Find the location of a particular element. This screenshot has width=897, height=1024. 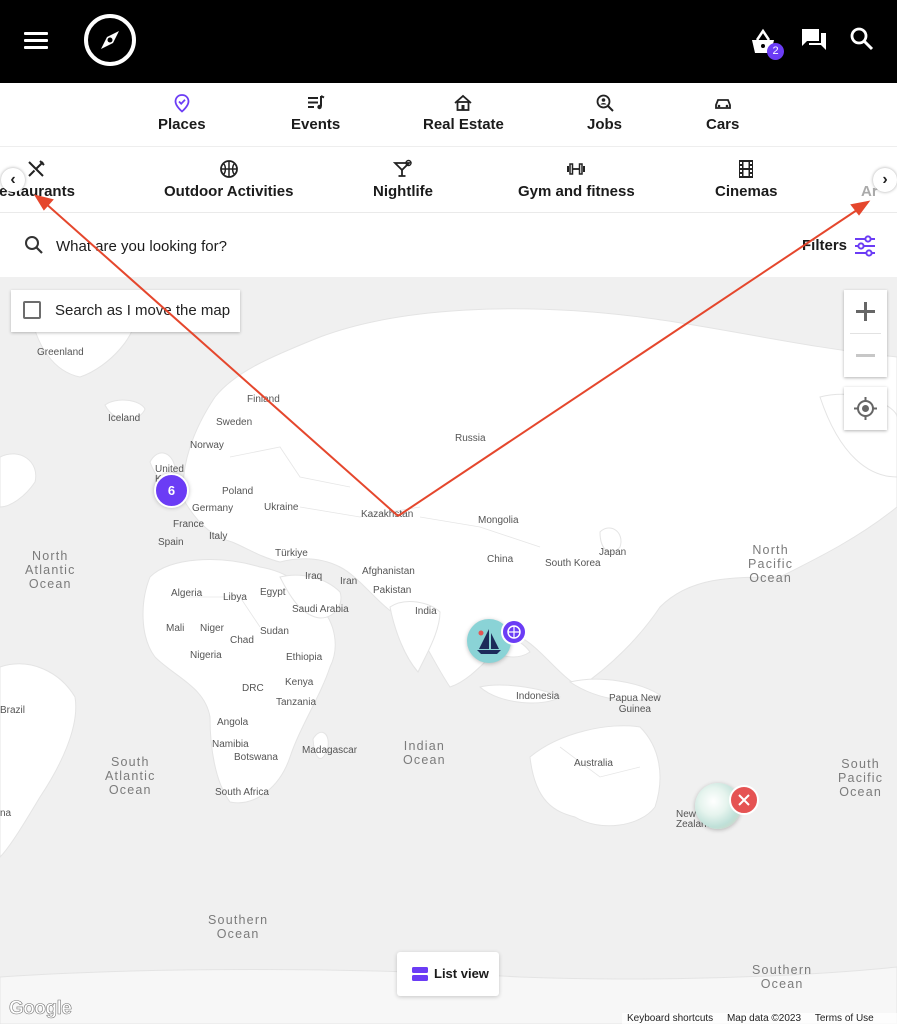

map-label-libya: Libya is located at coordinates (235, 597).